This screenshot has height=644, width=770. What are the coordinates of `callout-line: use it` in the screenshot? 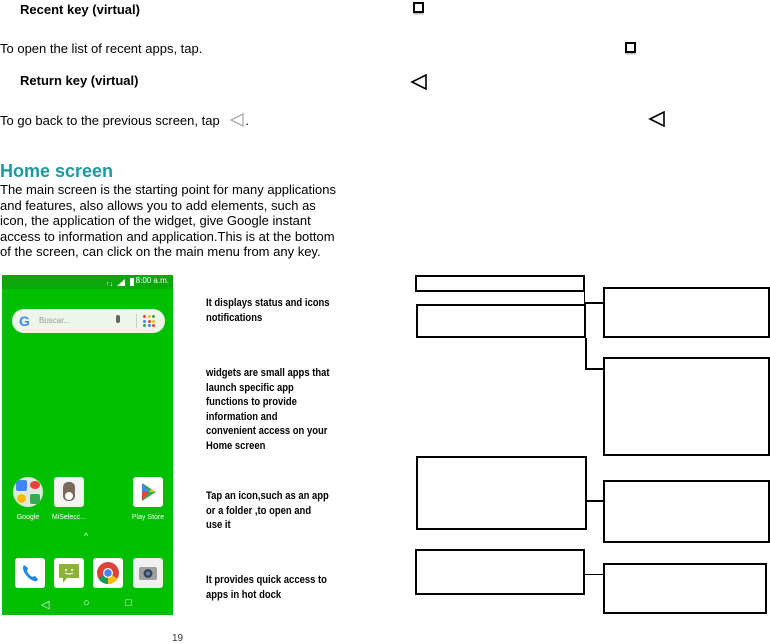 It's located at (218, 525).